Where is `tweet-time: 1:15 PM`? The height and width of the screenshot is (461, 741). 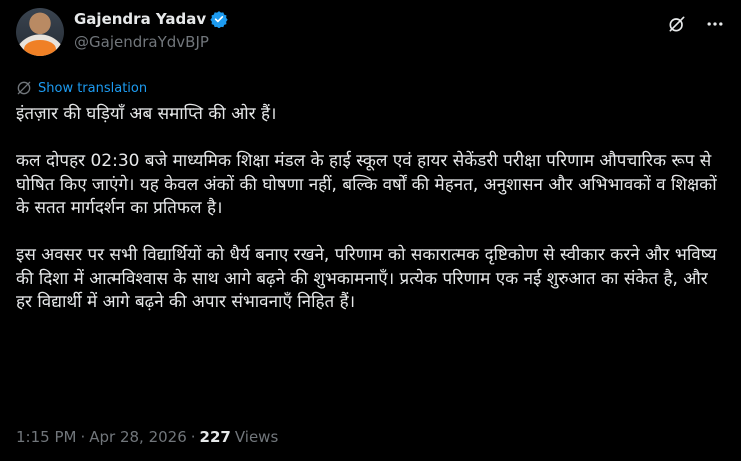
tweet-time: 1:15 PM is located at coordinates (46, 437).